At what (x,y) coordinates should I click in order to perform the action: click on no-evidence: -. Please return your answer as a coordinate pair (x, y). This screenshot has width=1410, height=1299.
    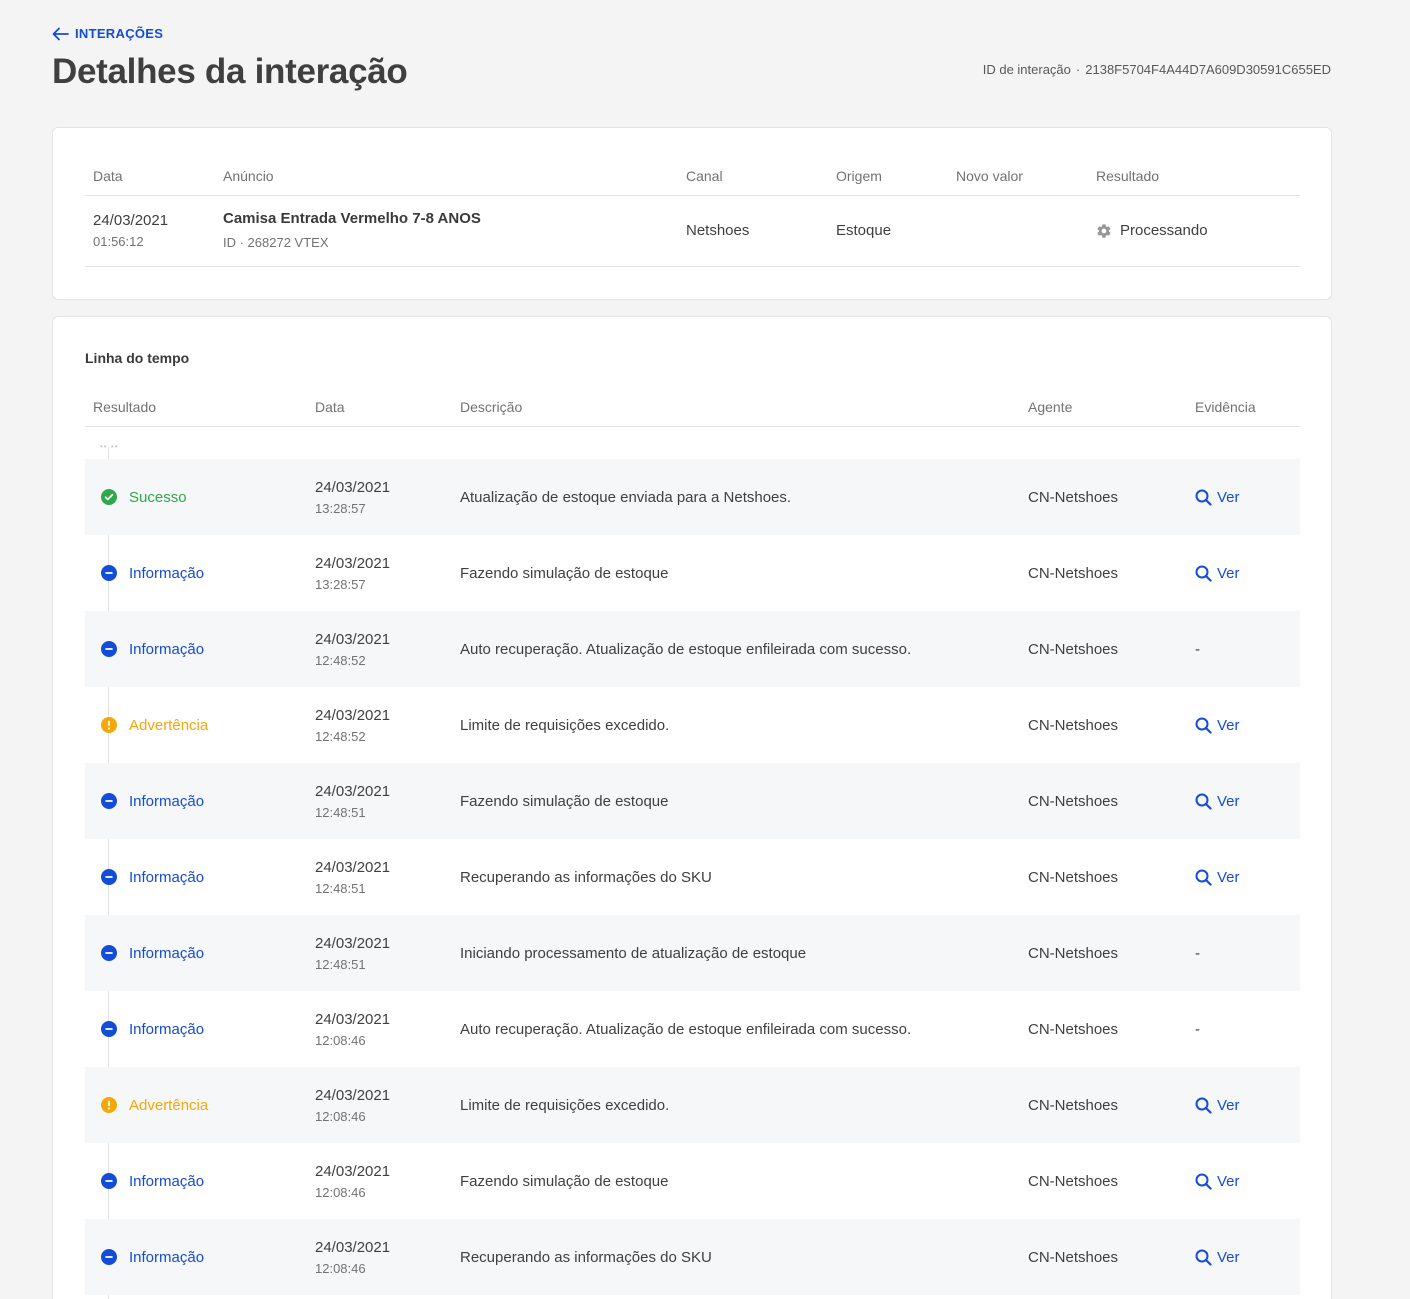
    Looking at the image, I should click on (1197, 649).